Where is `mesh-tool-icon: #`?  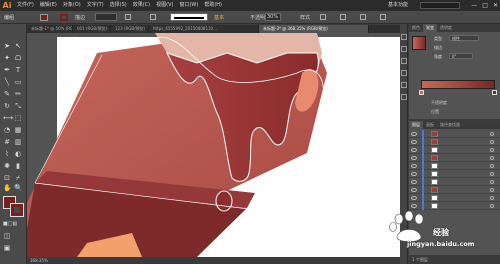
mesh-tool-icon: # is located at coordinates (7, 142).